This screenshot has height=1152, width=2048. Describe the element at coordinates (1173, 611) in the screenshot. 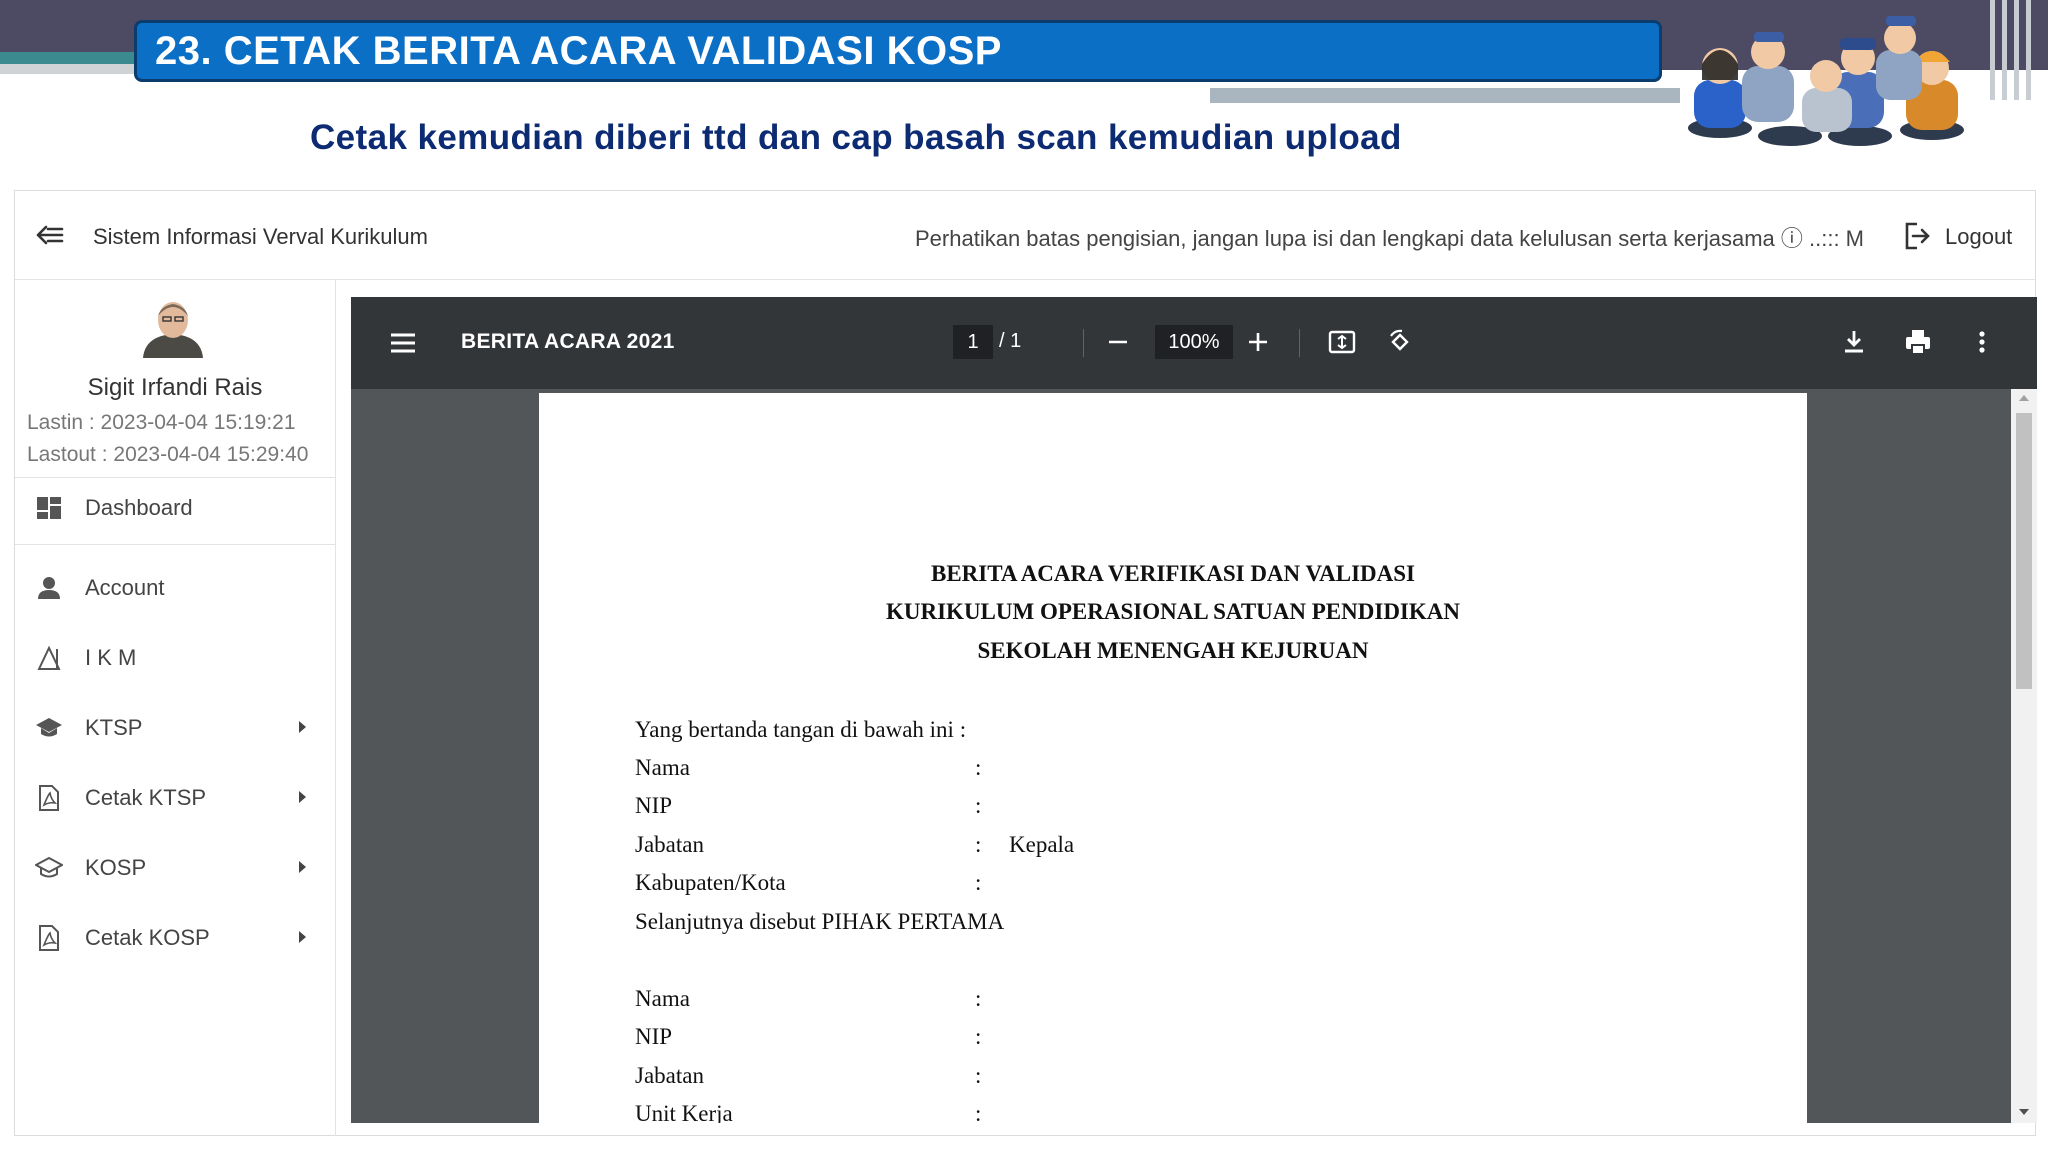

I see `document-heading: KURIKULUM OPERASIONAL SATUAN PENDIDIKAN` at that location.